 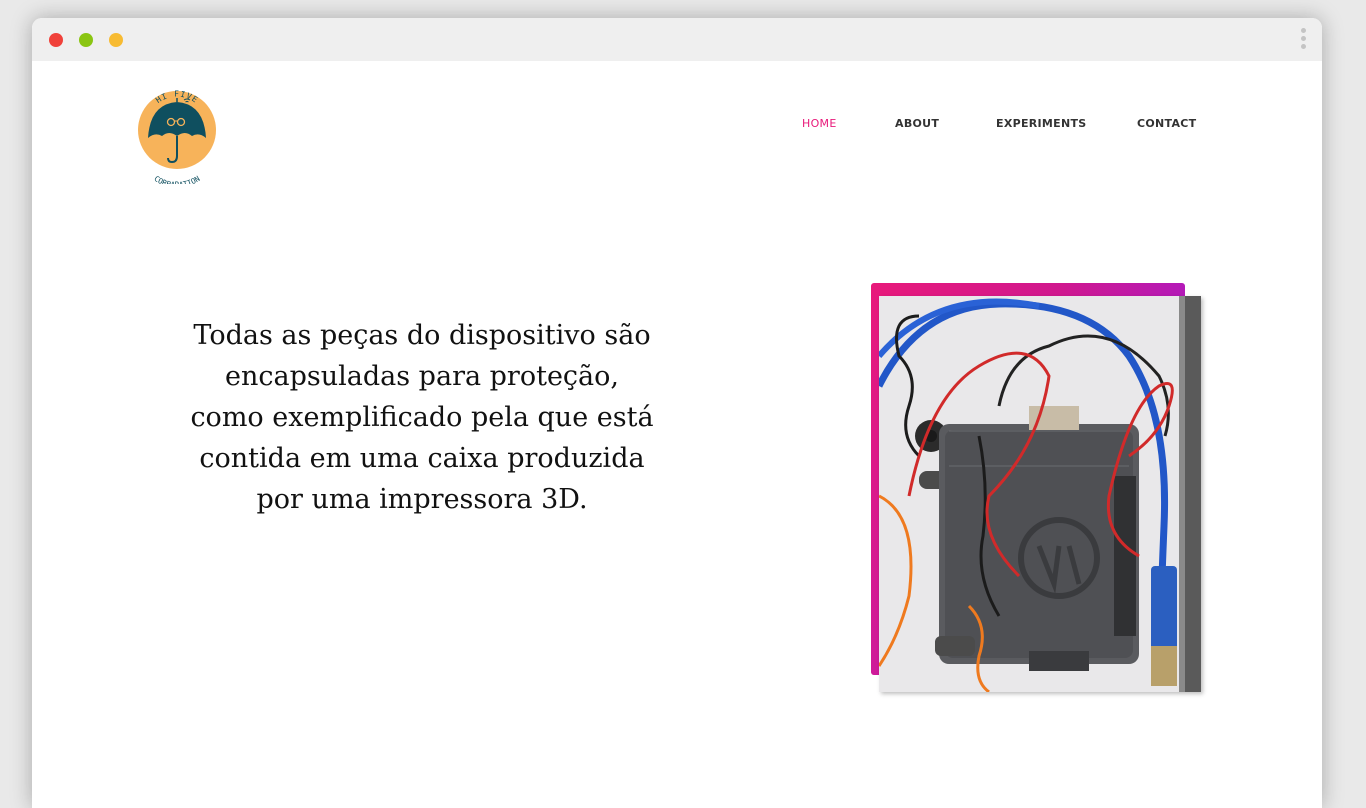 What do you see at coordinates (677, 39) in the screenshot?
I see `window-titlebar` at bounding box center [677, 39].